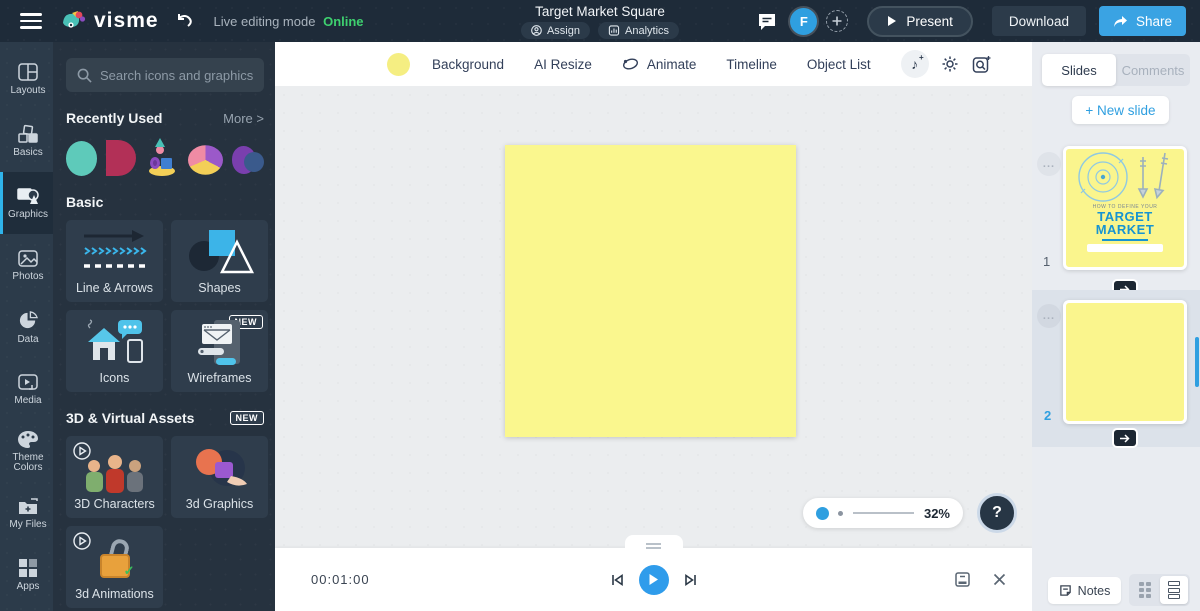 The width and height of the screenshot is (1200, 611). Describe the element at coordinates (162, 157) in the screenshot. I see `recent-3d-geometric-stack` at that location.